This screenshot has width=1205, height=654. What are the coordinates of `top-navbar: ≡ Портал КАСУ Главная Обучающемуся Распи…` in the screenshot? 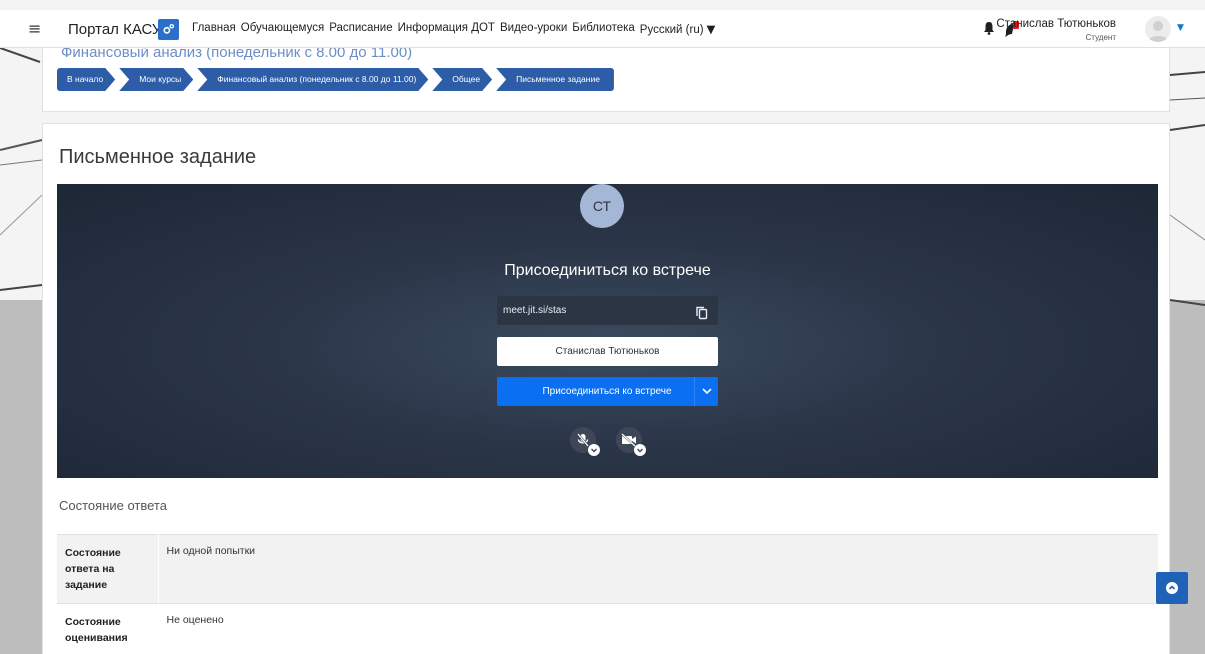 It's located at (602, 29).